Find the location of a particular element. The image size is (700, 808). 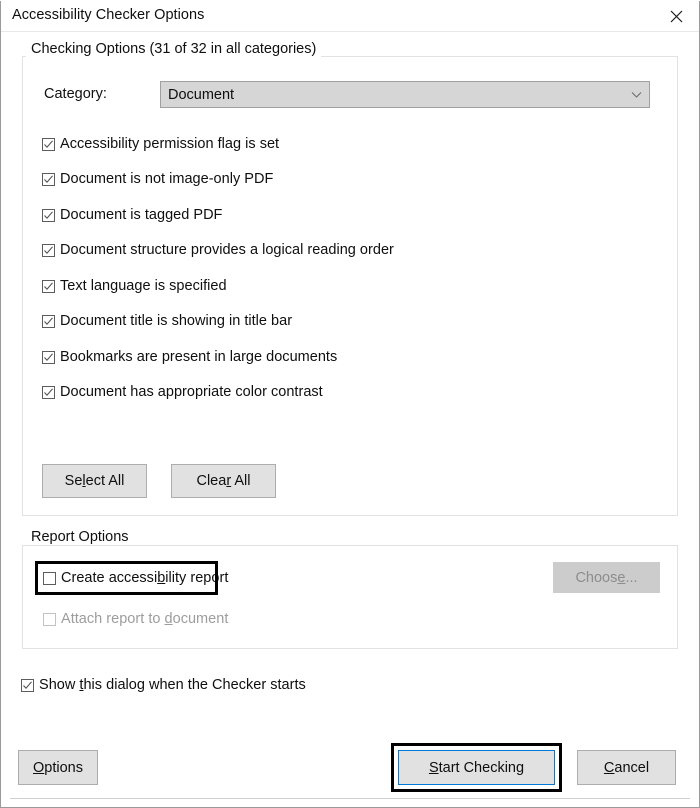

clear-all-button-label: Clear All is located at coordinates (223, 481).